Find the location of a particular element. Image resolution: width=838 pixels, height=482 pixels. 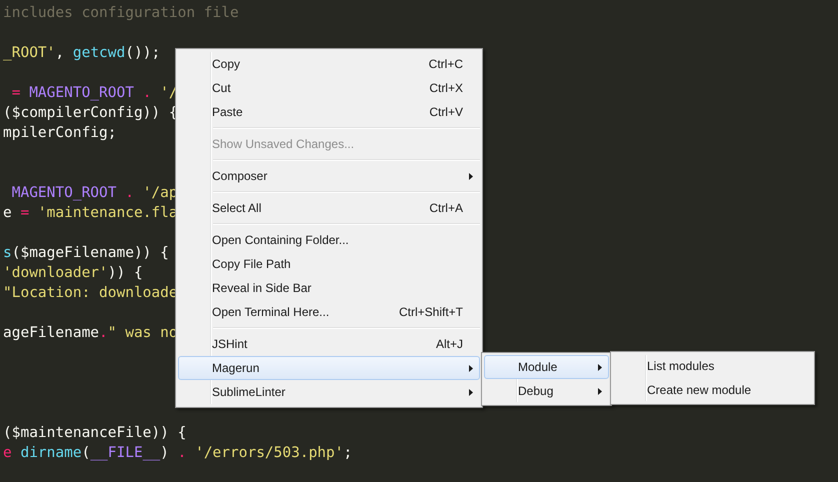

menu-item: Paste Ctrl+V is located at coordinates (329, 112).